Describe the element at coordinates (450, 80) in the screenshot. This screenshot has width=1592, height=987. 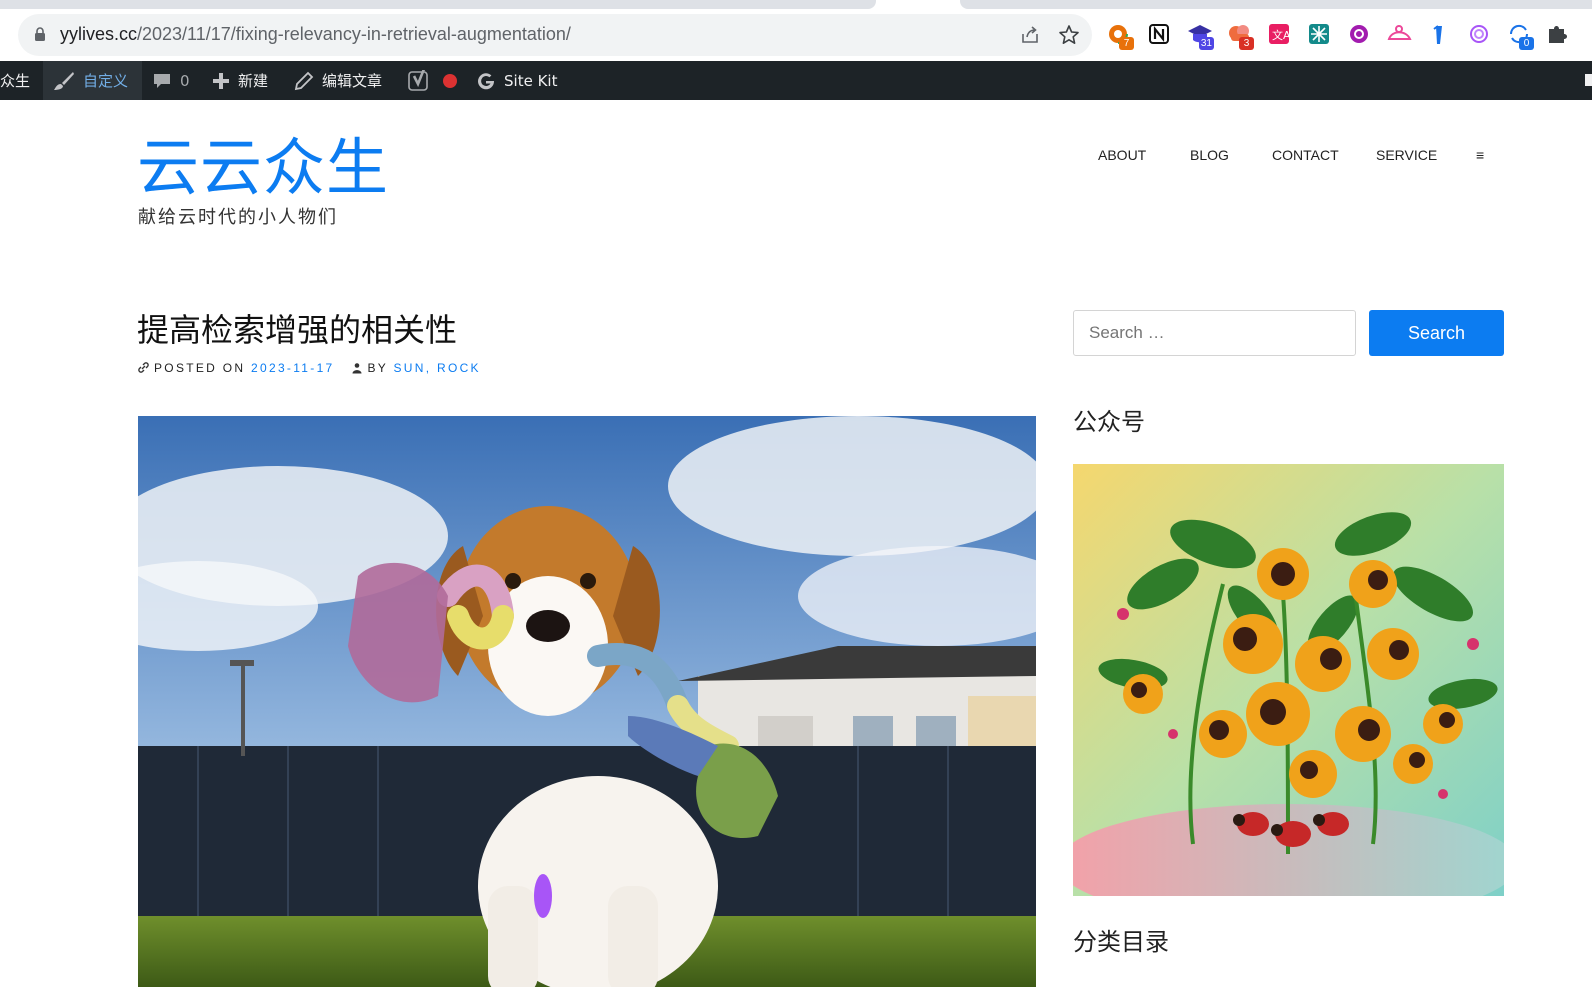
I see `seo-status-dot-icon` at that location.